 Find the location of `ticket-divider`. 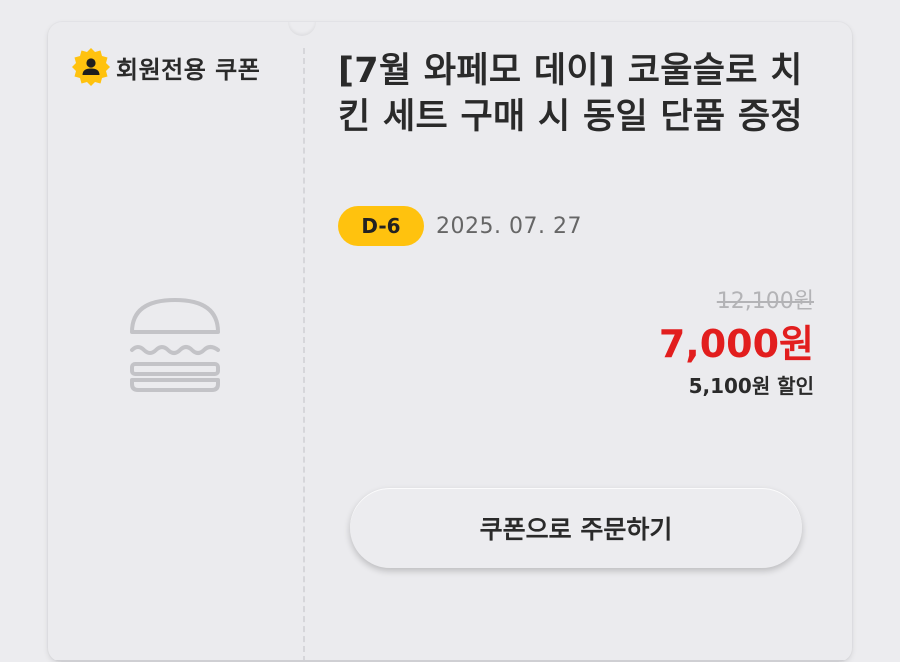

ticket-divider is located at coordinates (304, 355).